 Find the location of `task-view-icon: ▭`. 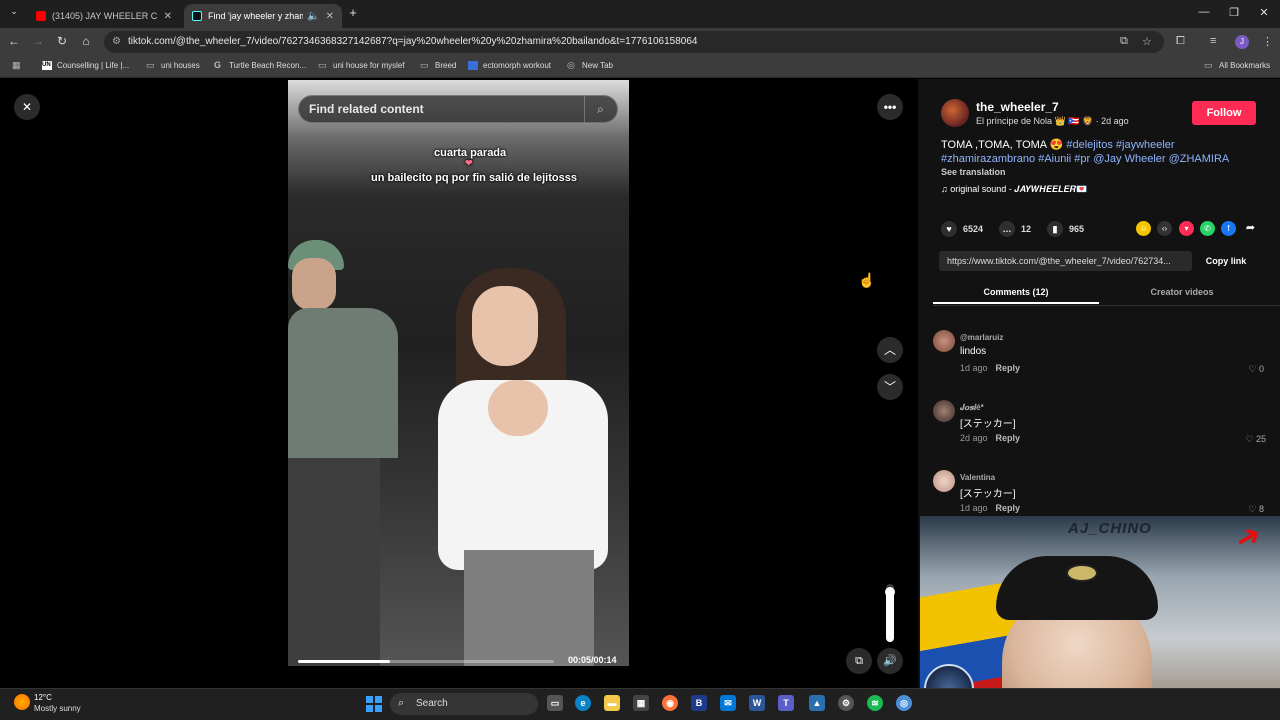

task-view-icon: ▭ is located at coordinates (555, 703).